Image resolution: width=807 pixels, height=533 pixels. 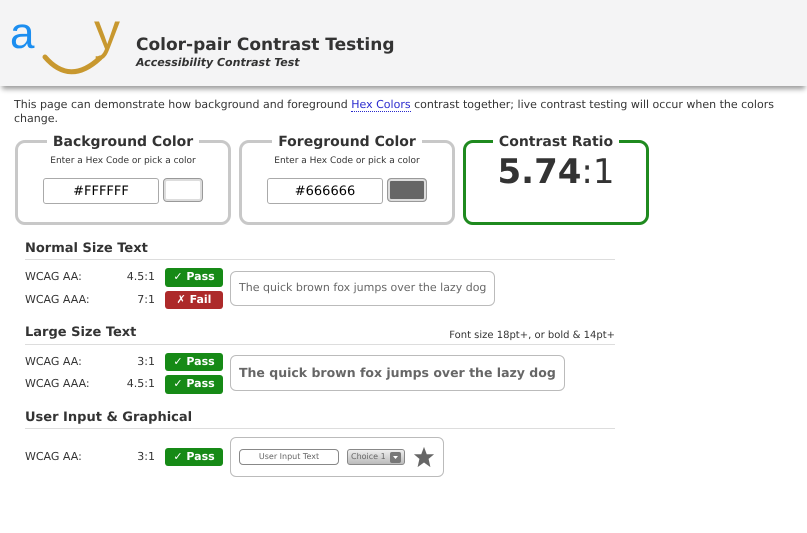 What do you see at coordinates (80, 333) in the screenshot?
I see `section-heading: Large Size Text` at bounding box center [80, 333].